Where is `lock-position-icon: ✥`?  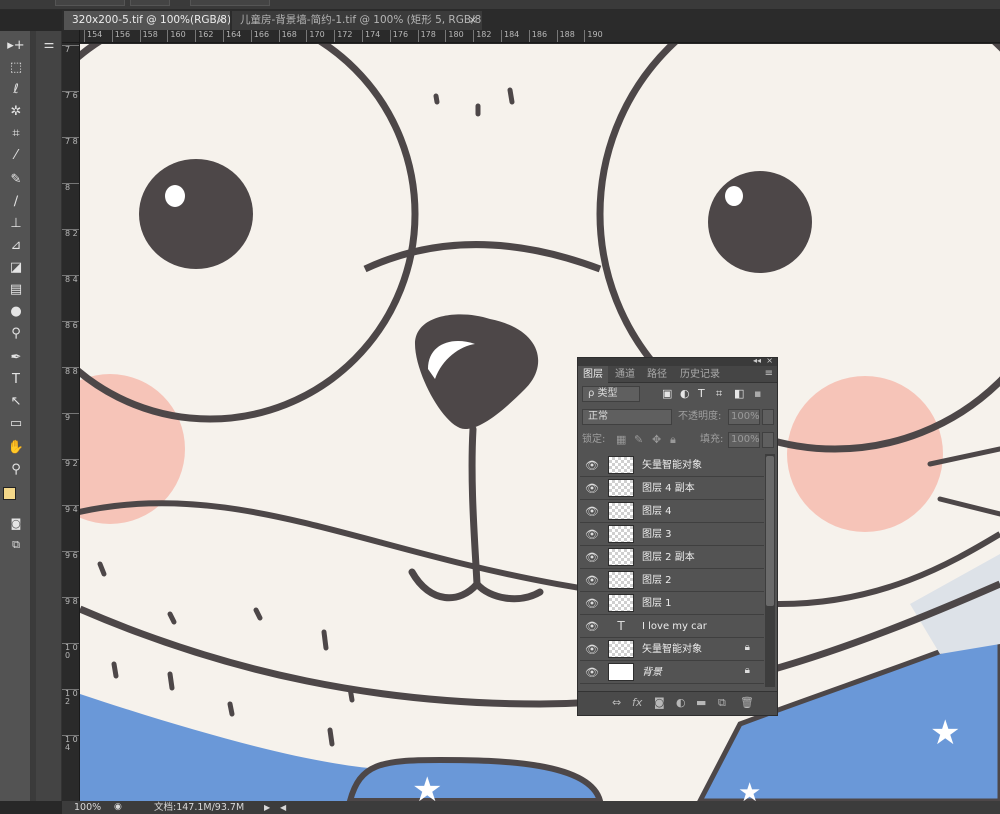 lock-position-icon: ✥ is located at coordinates (656, 439).